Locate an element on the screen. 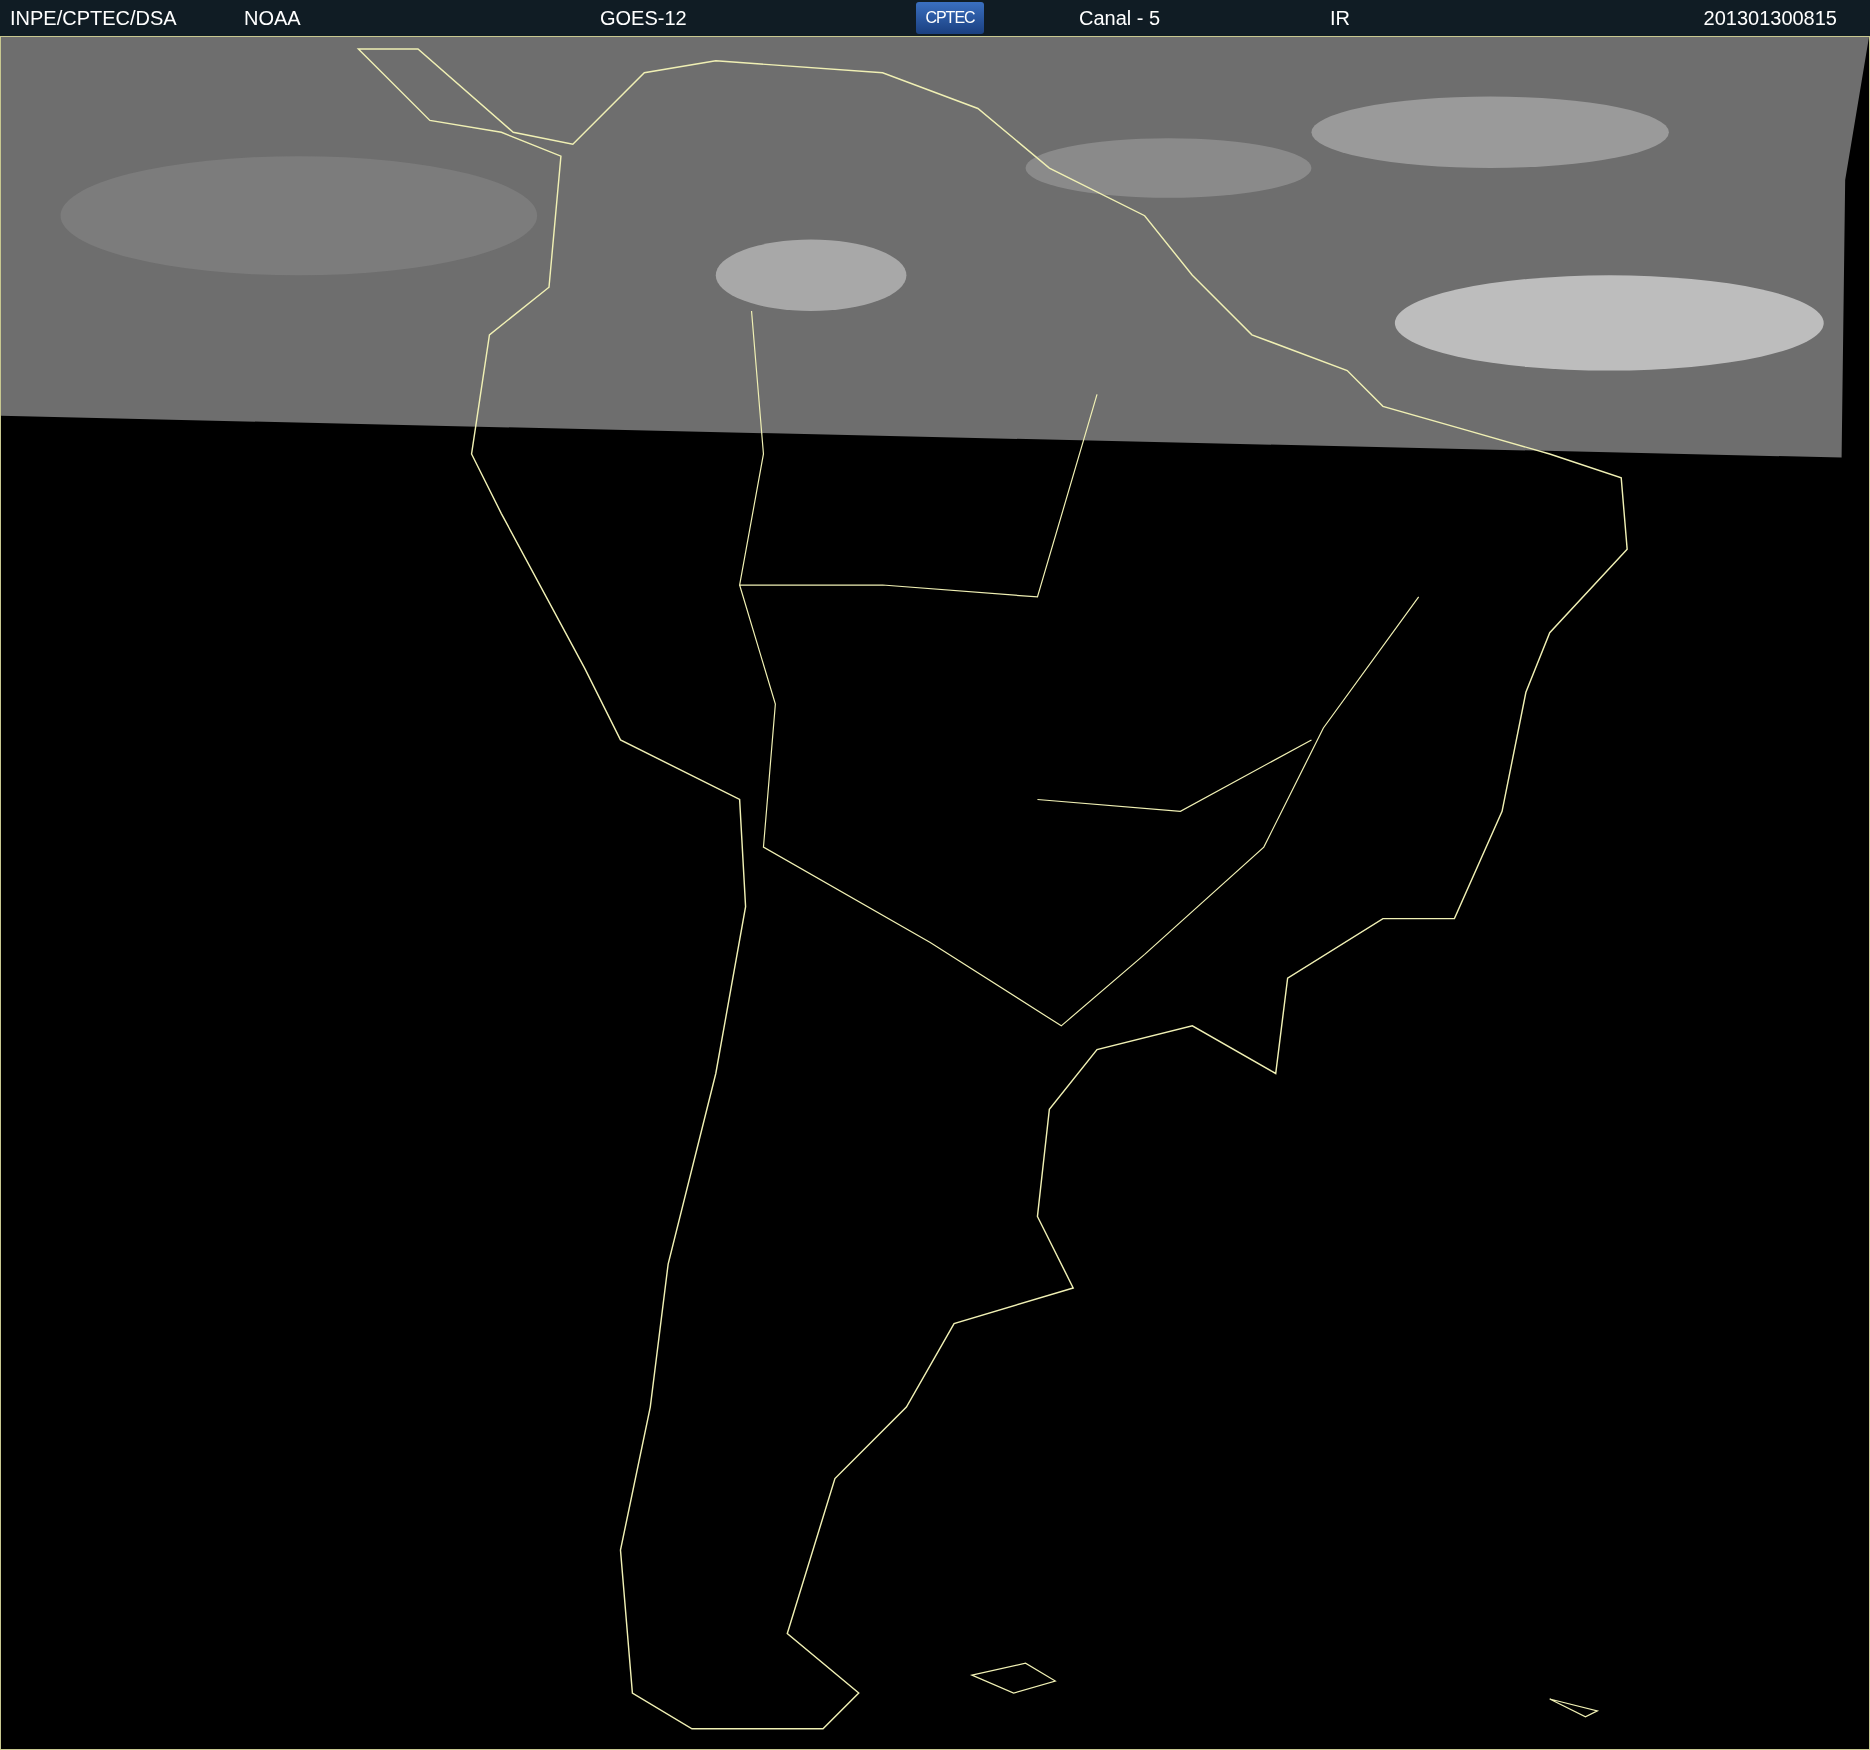 This screenshot has width=1870, height=1750. header-label: IR is located at coordinates (1340, 18).